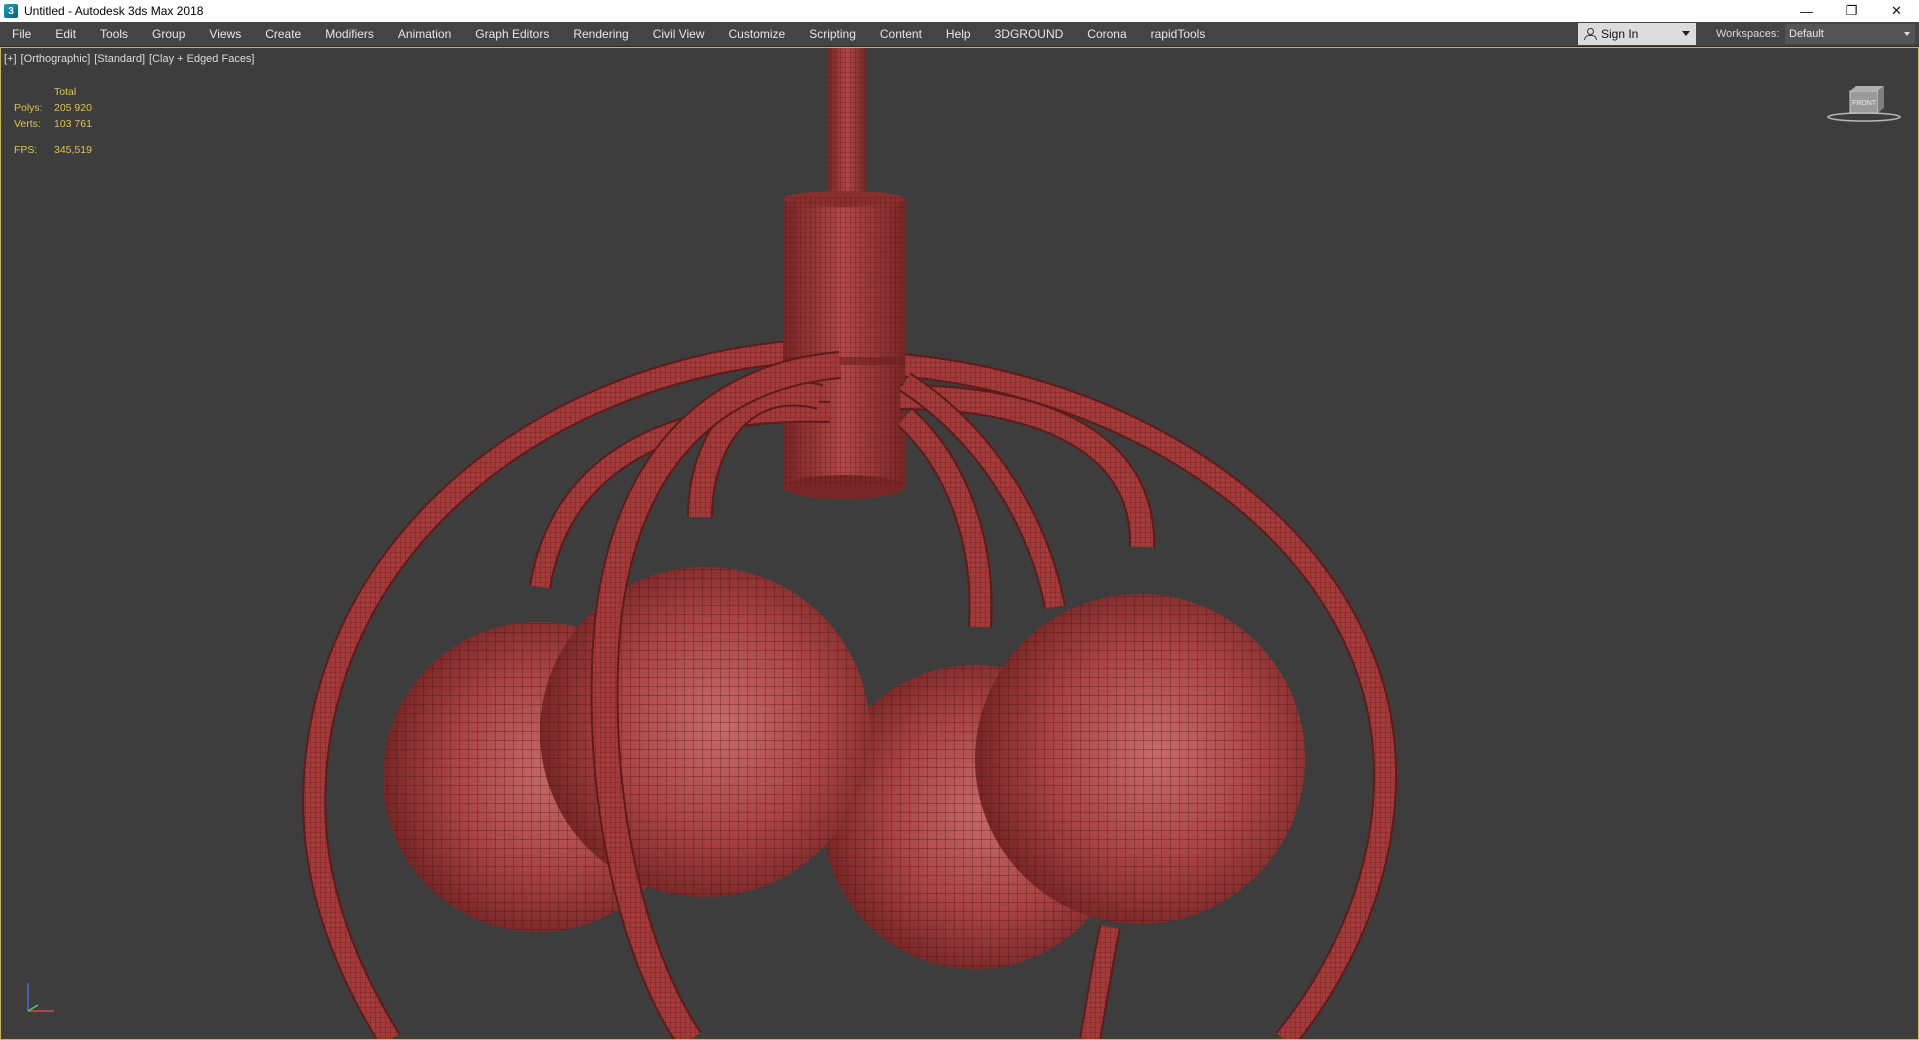 The height and width of the screenshot is (1040, 1919). Describe the element at coordinates (901, 34) in the screenshot. I see `menu-content: Content` at that location.